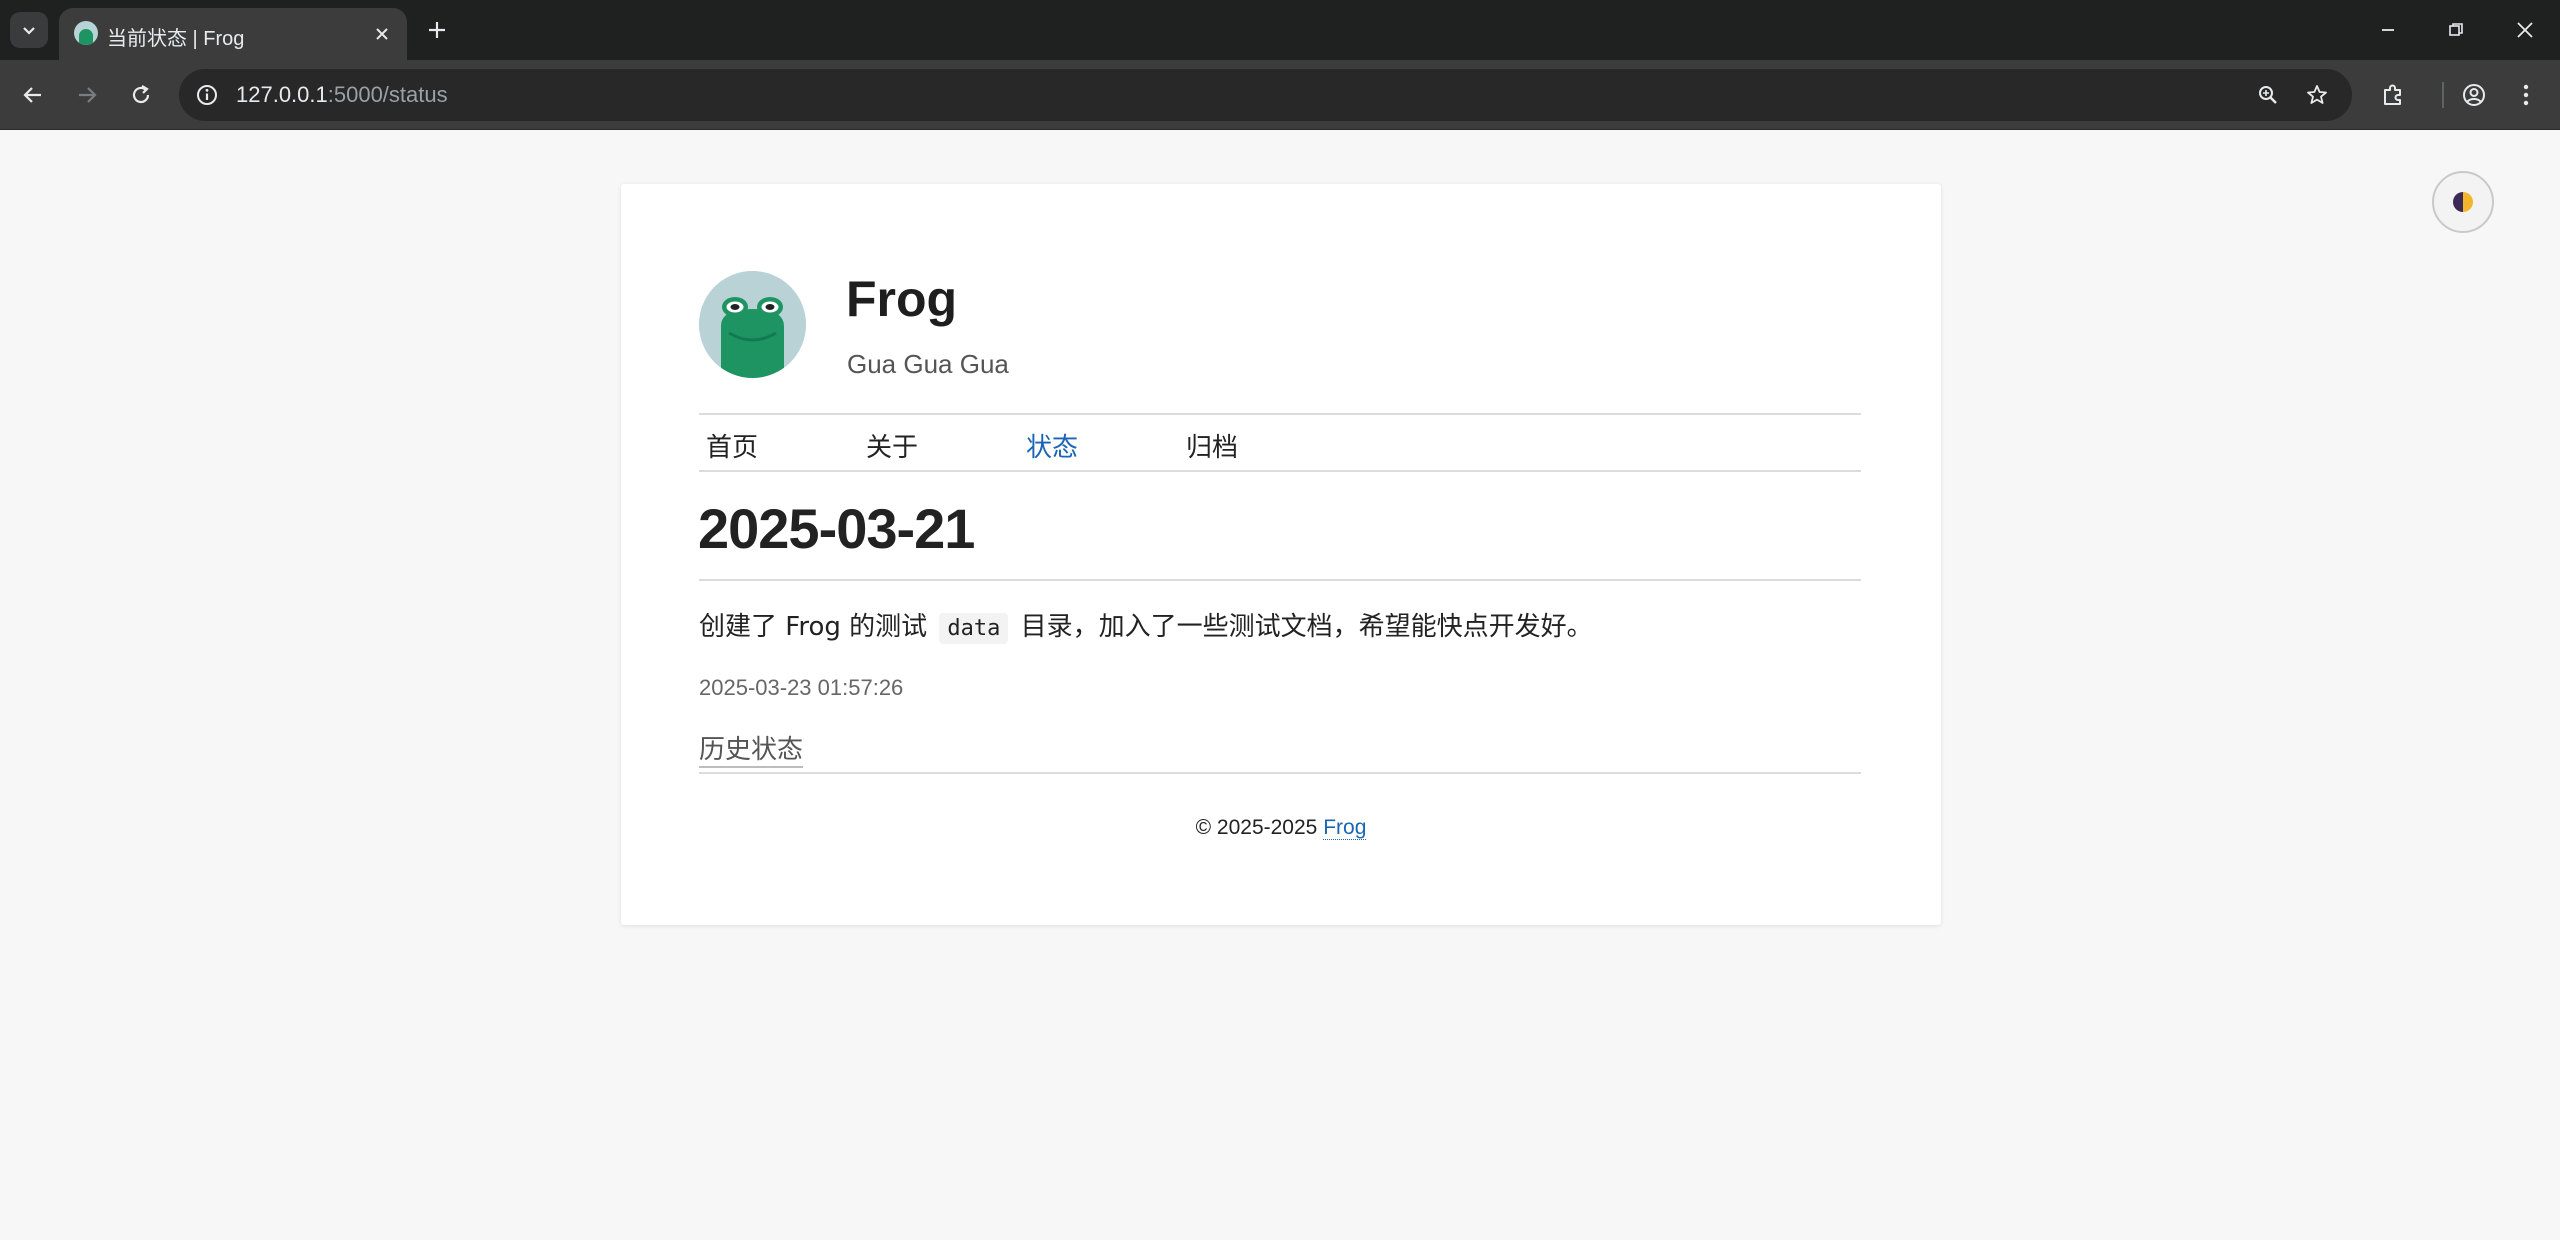 Image resolution: width=2560 pixels, height=1240 pixels. Describe the element at coordinates (1306, 627) in the screenshot. I see `post-text-after: 目录，加入了一些测试文档，希望能快点开发好。` at that location.